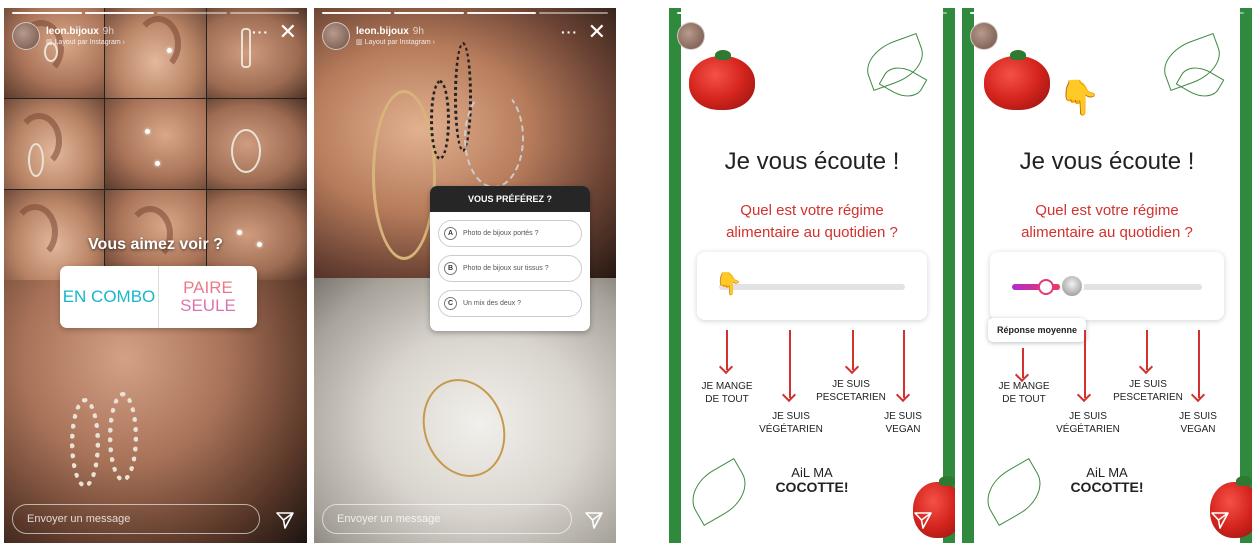  I want to click on emoji-slider: 👇, so click(812, 286).